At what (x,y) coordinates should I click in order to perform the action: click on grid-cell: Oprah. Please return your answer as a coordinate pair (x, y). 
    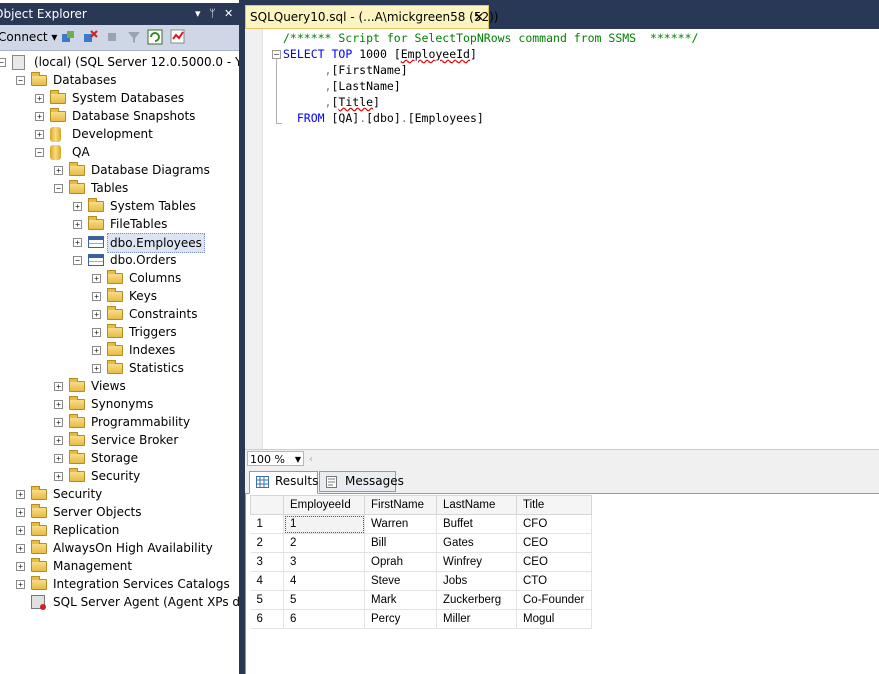
    Looking at the image, I should click on (400, 562).